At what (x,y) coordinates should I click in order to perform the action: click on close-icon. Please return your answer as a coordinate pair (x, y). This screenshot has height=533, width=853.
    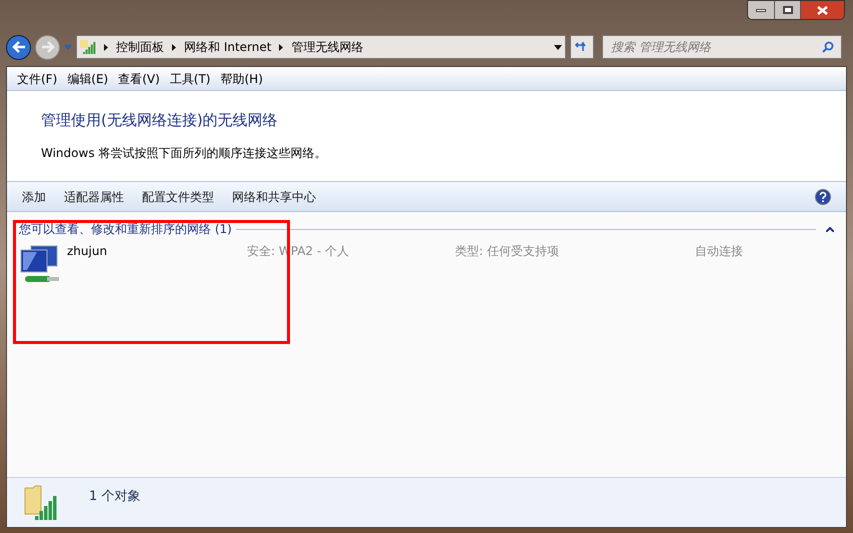
    Looking at the image, I should click on (822, 10).